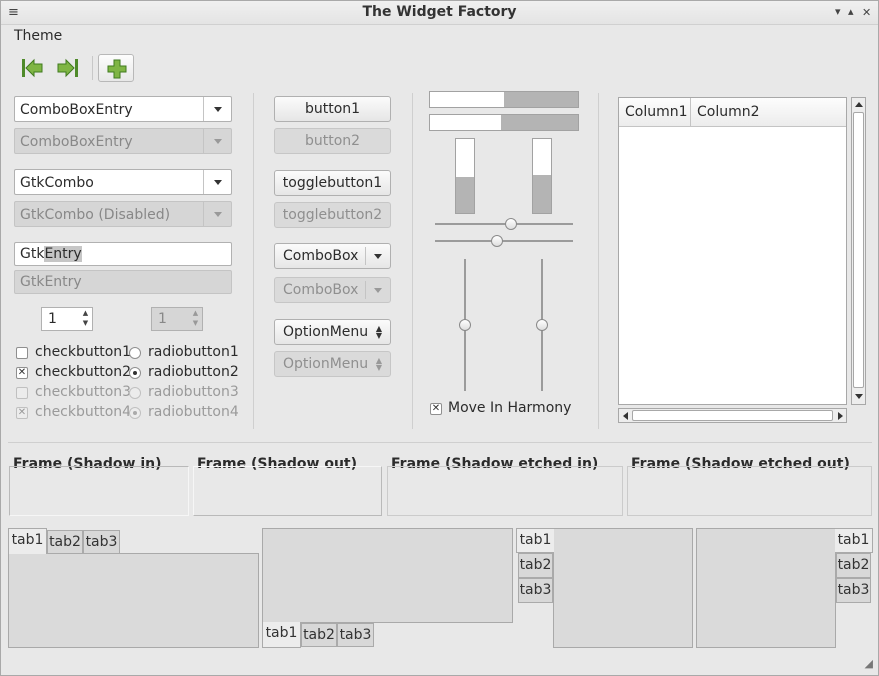 The height and width of the screenshot is (676, 879). What do you see at coordinates (732, 251) in the screenshot?
I see `tree-view: Column1 Column2` at bounding box center [732, 251].